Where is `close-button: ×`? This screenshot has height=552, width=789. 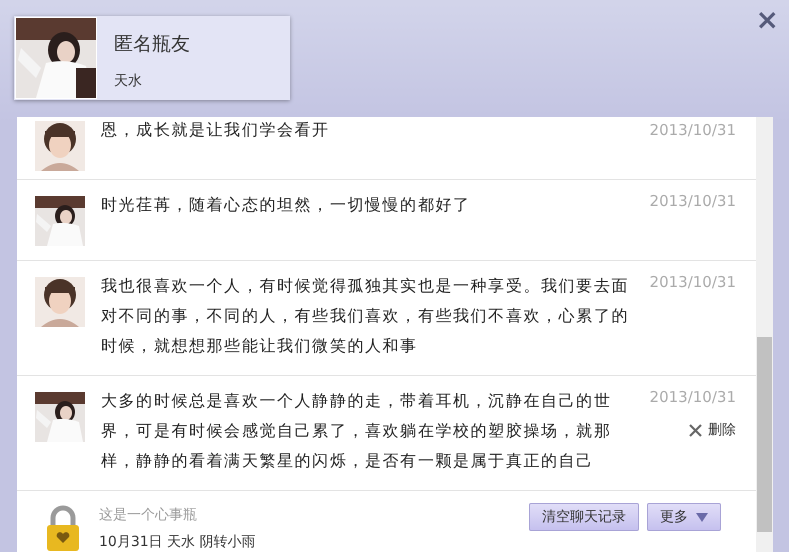
close-button: × is located at coordinates (767, 20).